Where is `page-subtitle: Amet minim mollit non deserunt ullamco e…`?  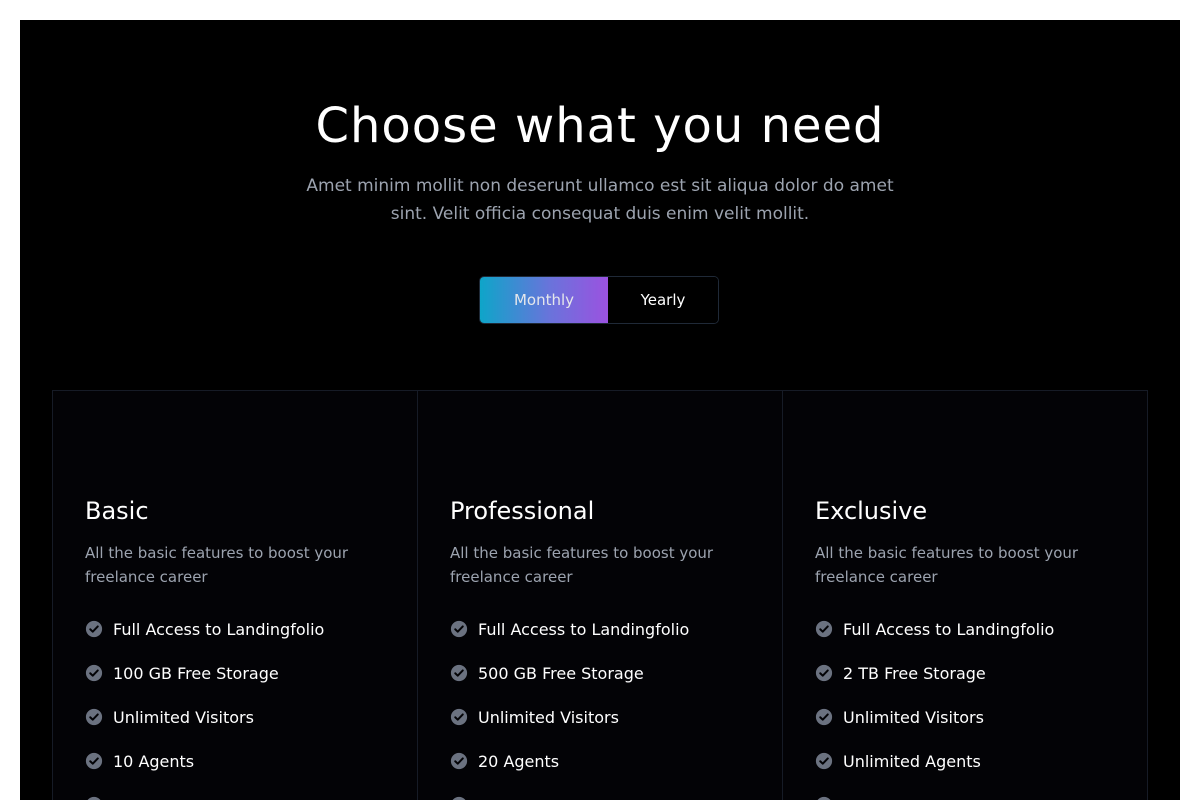
page-subtitle: Amet minim mollit non deserunt ullamco e… is located at coordinates (600, 200).